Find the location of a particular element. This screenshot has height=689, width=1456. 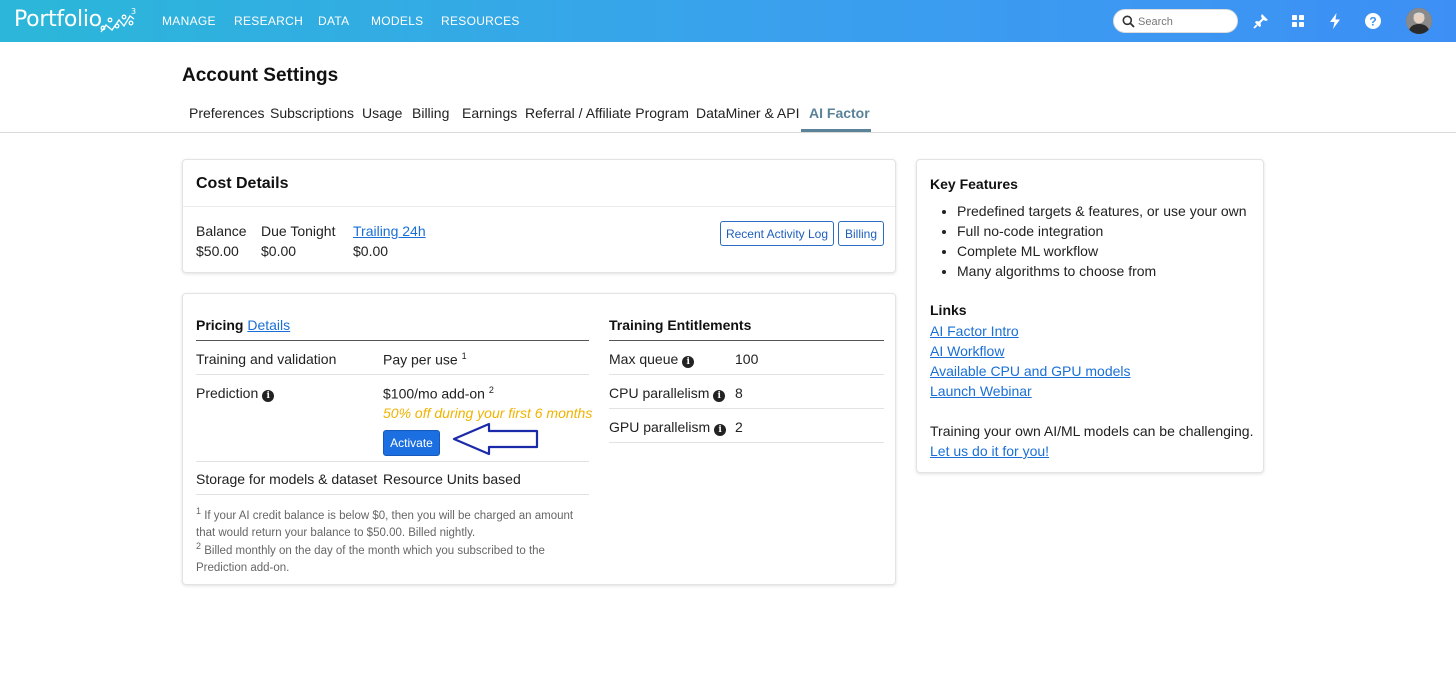

tab-referral-affiliate: Referral / Affiliate Program is located at coordinates (607, 113).